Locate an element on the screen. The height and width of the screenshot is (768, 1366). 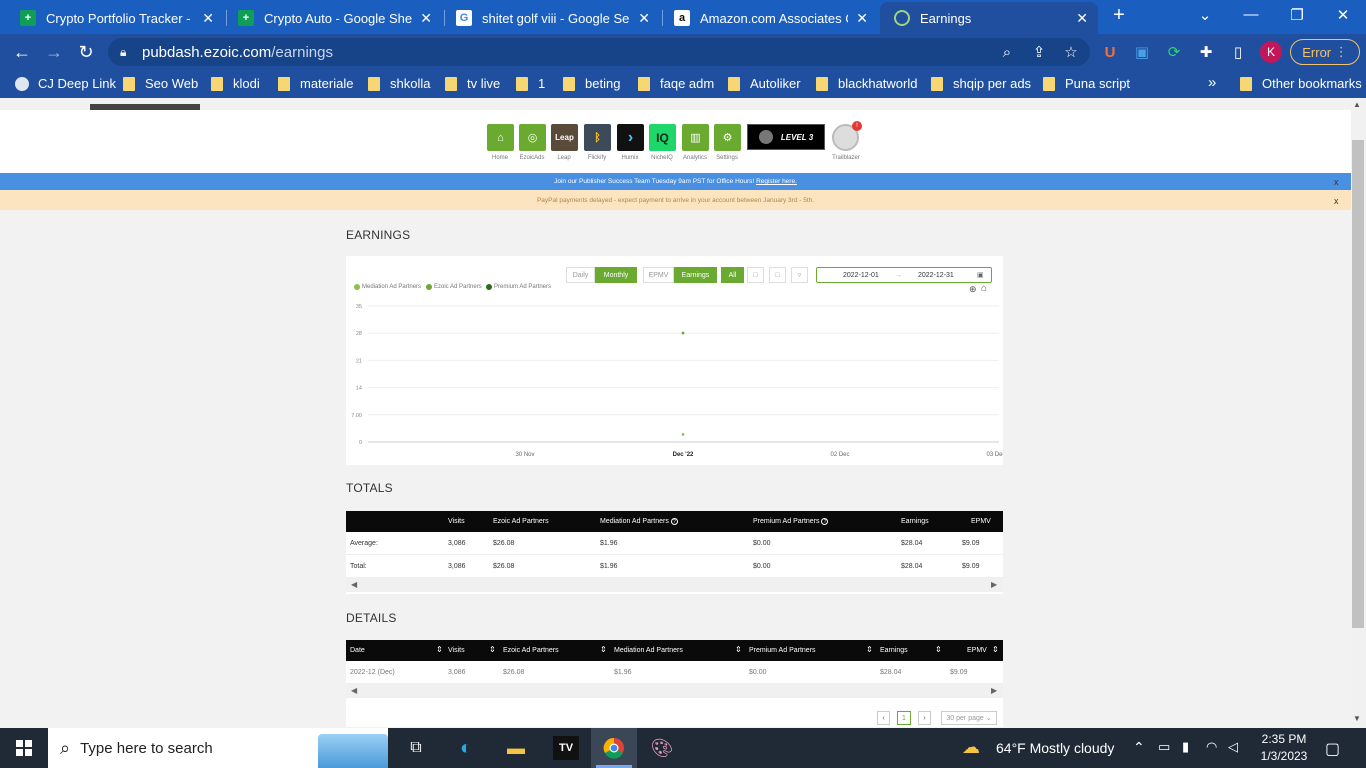
settings-app-icon: ⚙ is located at coordinates (727, 137).